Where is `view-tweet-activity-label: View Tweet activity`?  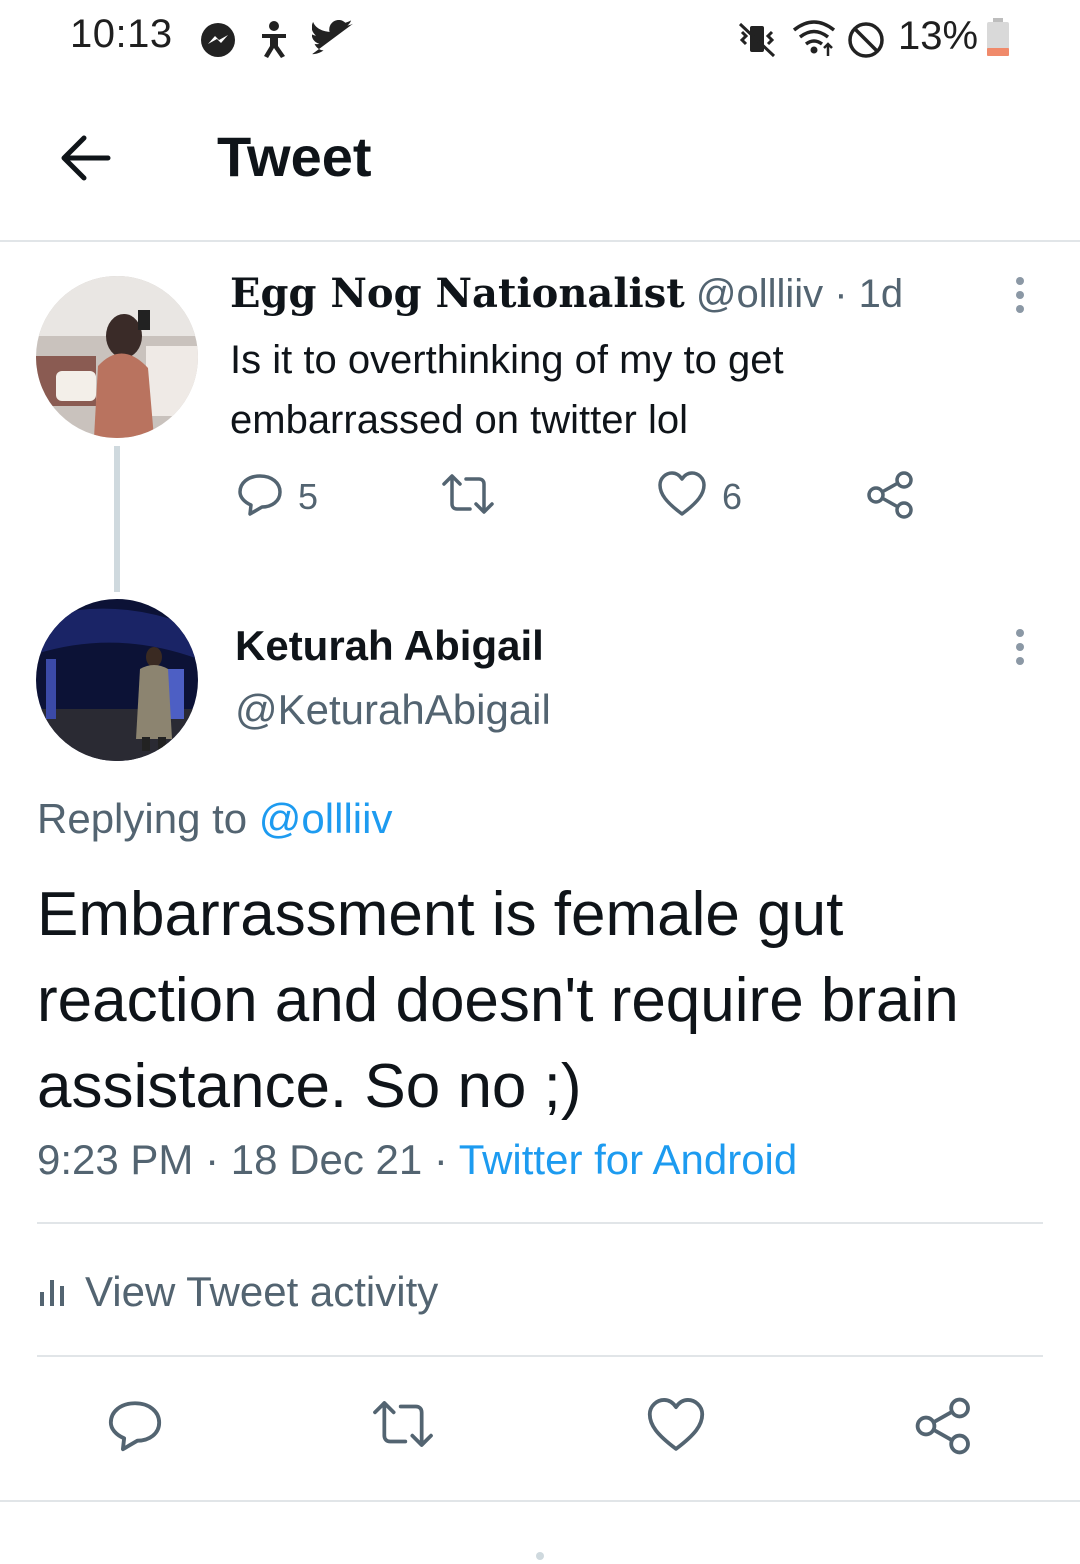
view-tweet-activity-label: View Tweet activity is located at coordinates (262, 1291).